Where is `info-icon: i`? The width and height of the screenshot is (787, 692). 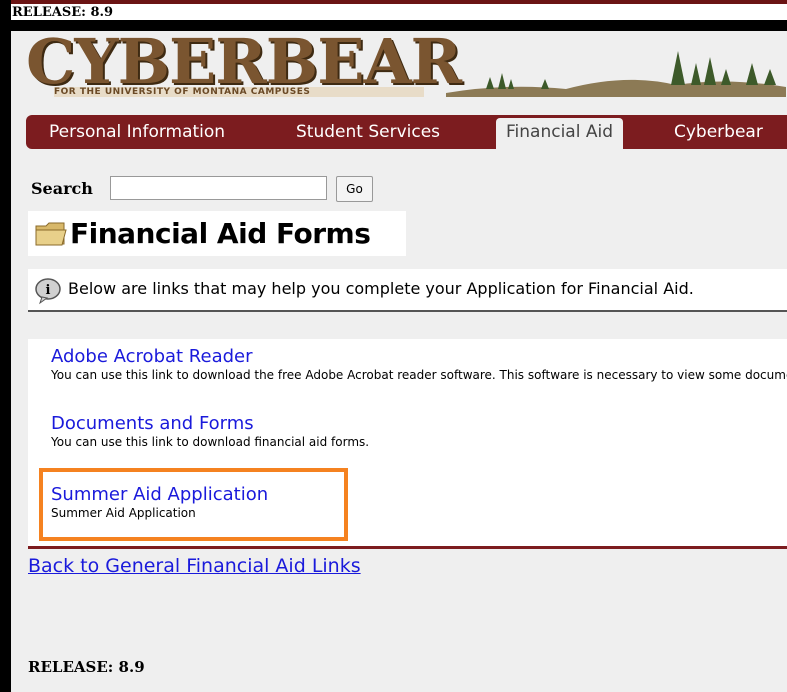
info-icon: i is located at coordinates (48, 291).